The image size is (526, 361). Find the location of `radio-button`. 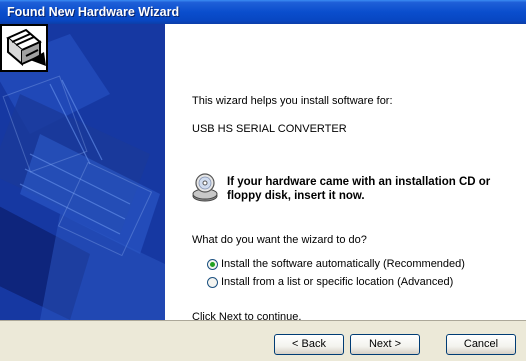

radio-button is located at coordinates (212, 282).